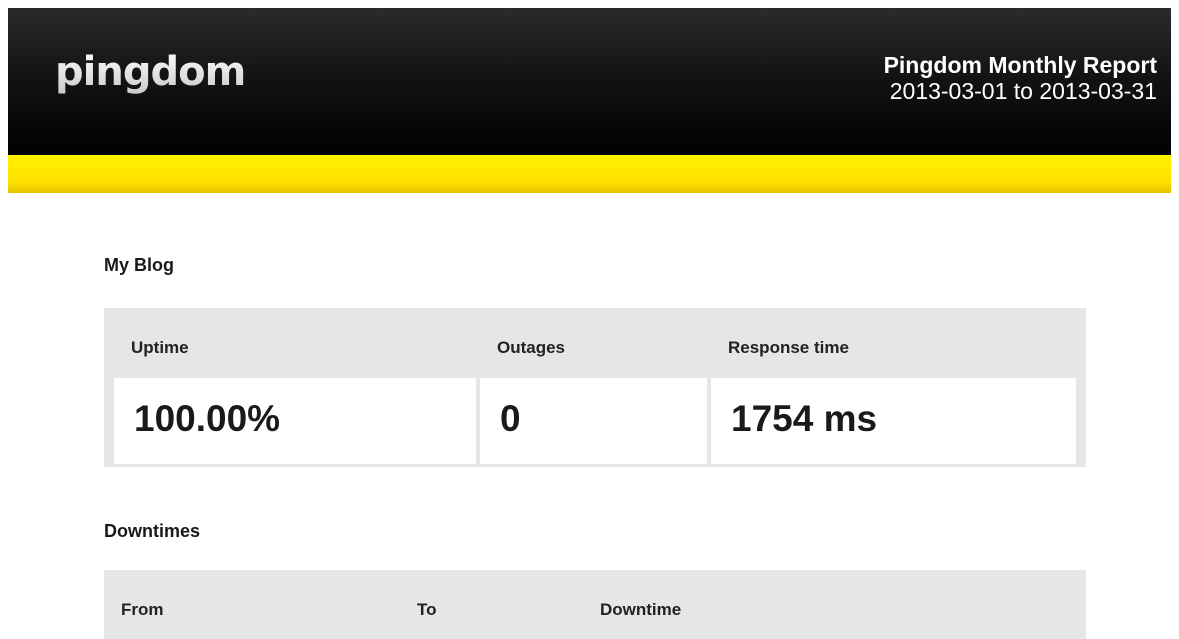 This screenshot has height=639, width=1179. What do you see at coordinates (788, 347) in the screenshot?
I see `response-time-label: Response time` at bounding box center [788, 347].